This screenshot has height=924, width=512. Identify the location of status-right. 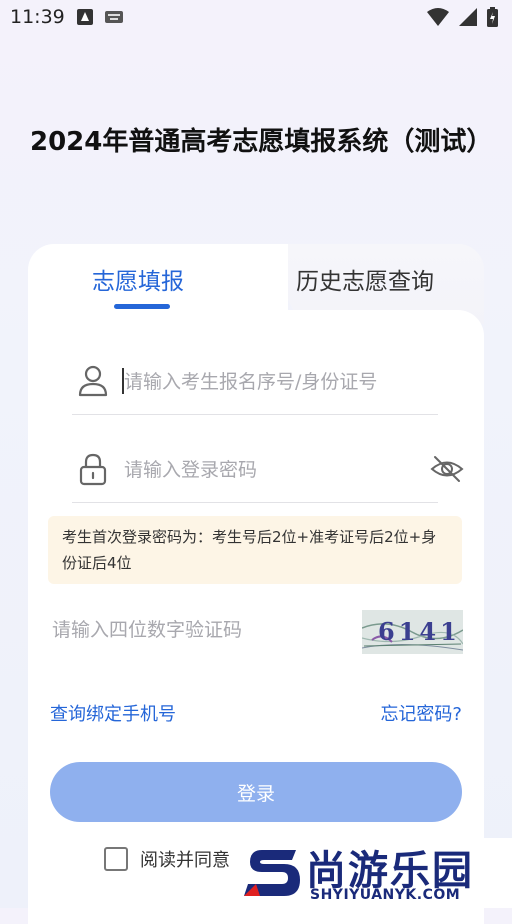
(462, 17).